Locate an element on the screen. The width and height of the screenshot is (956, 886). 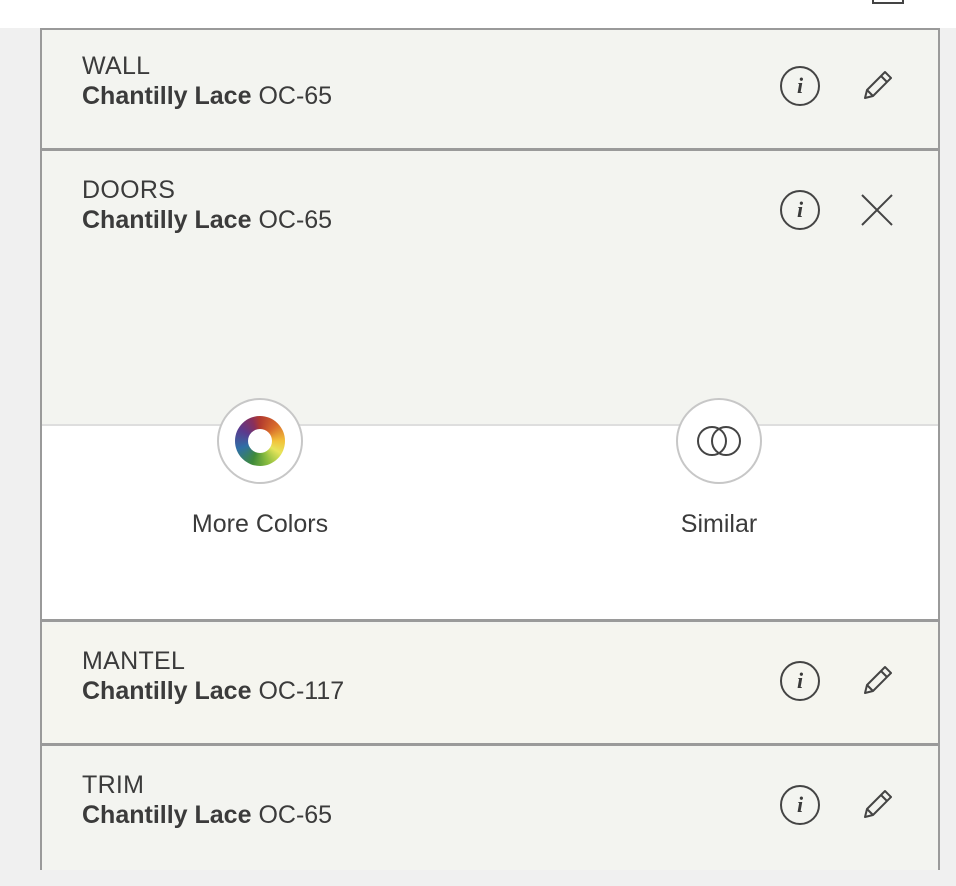
close-icon is located at coordinates (877, 210).